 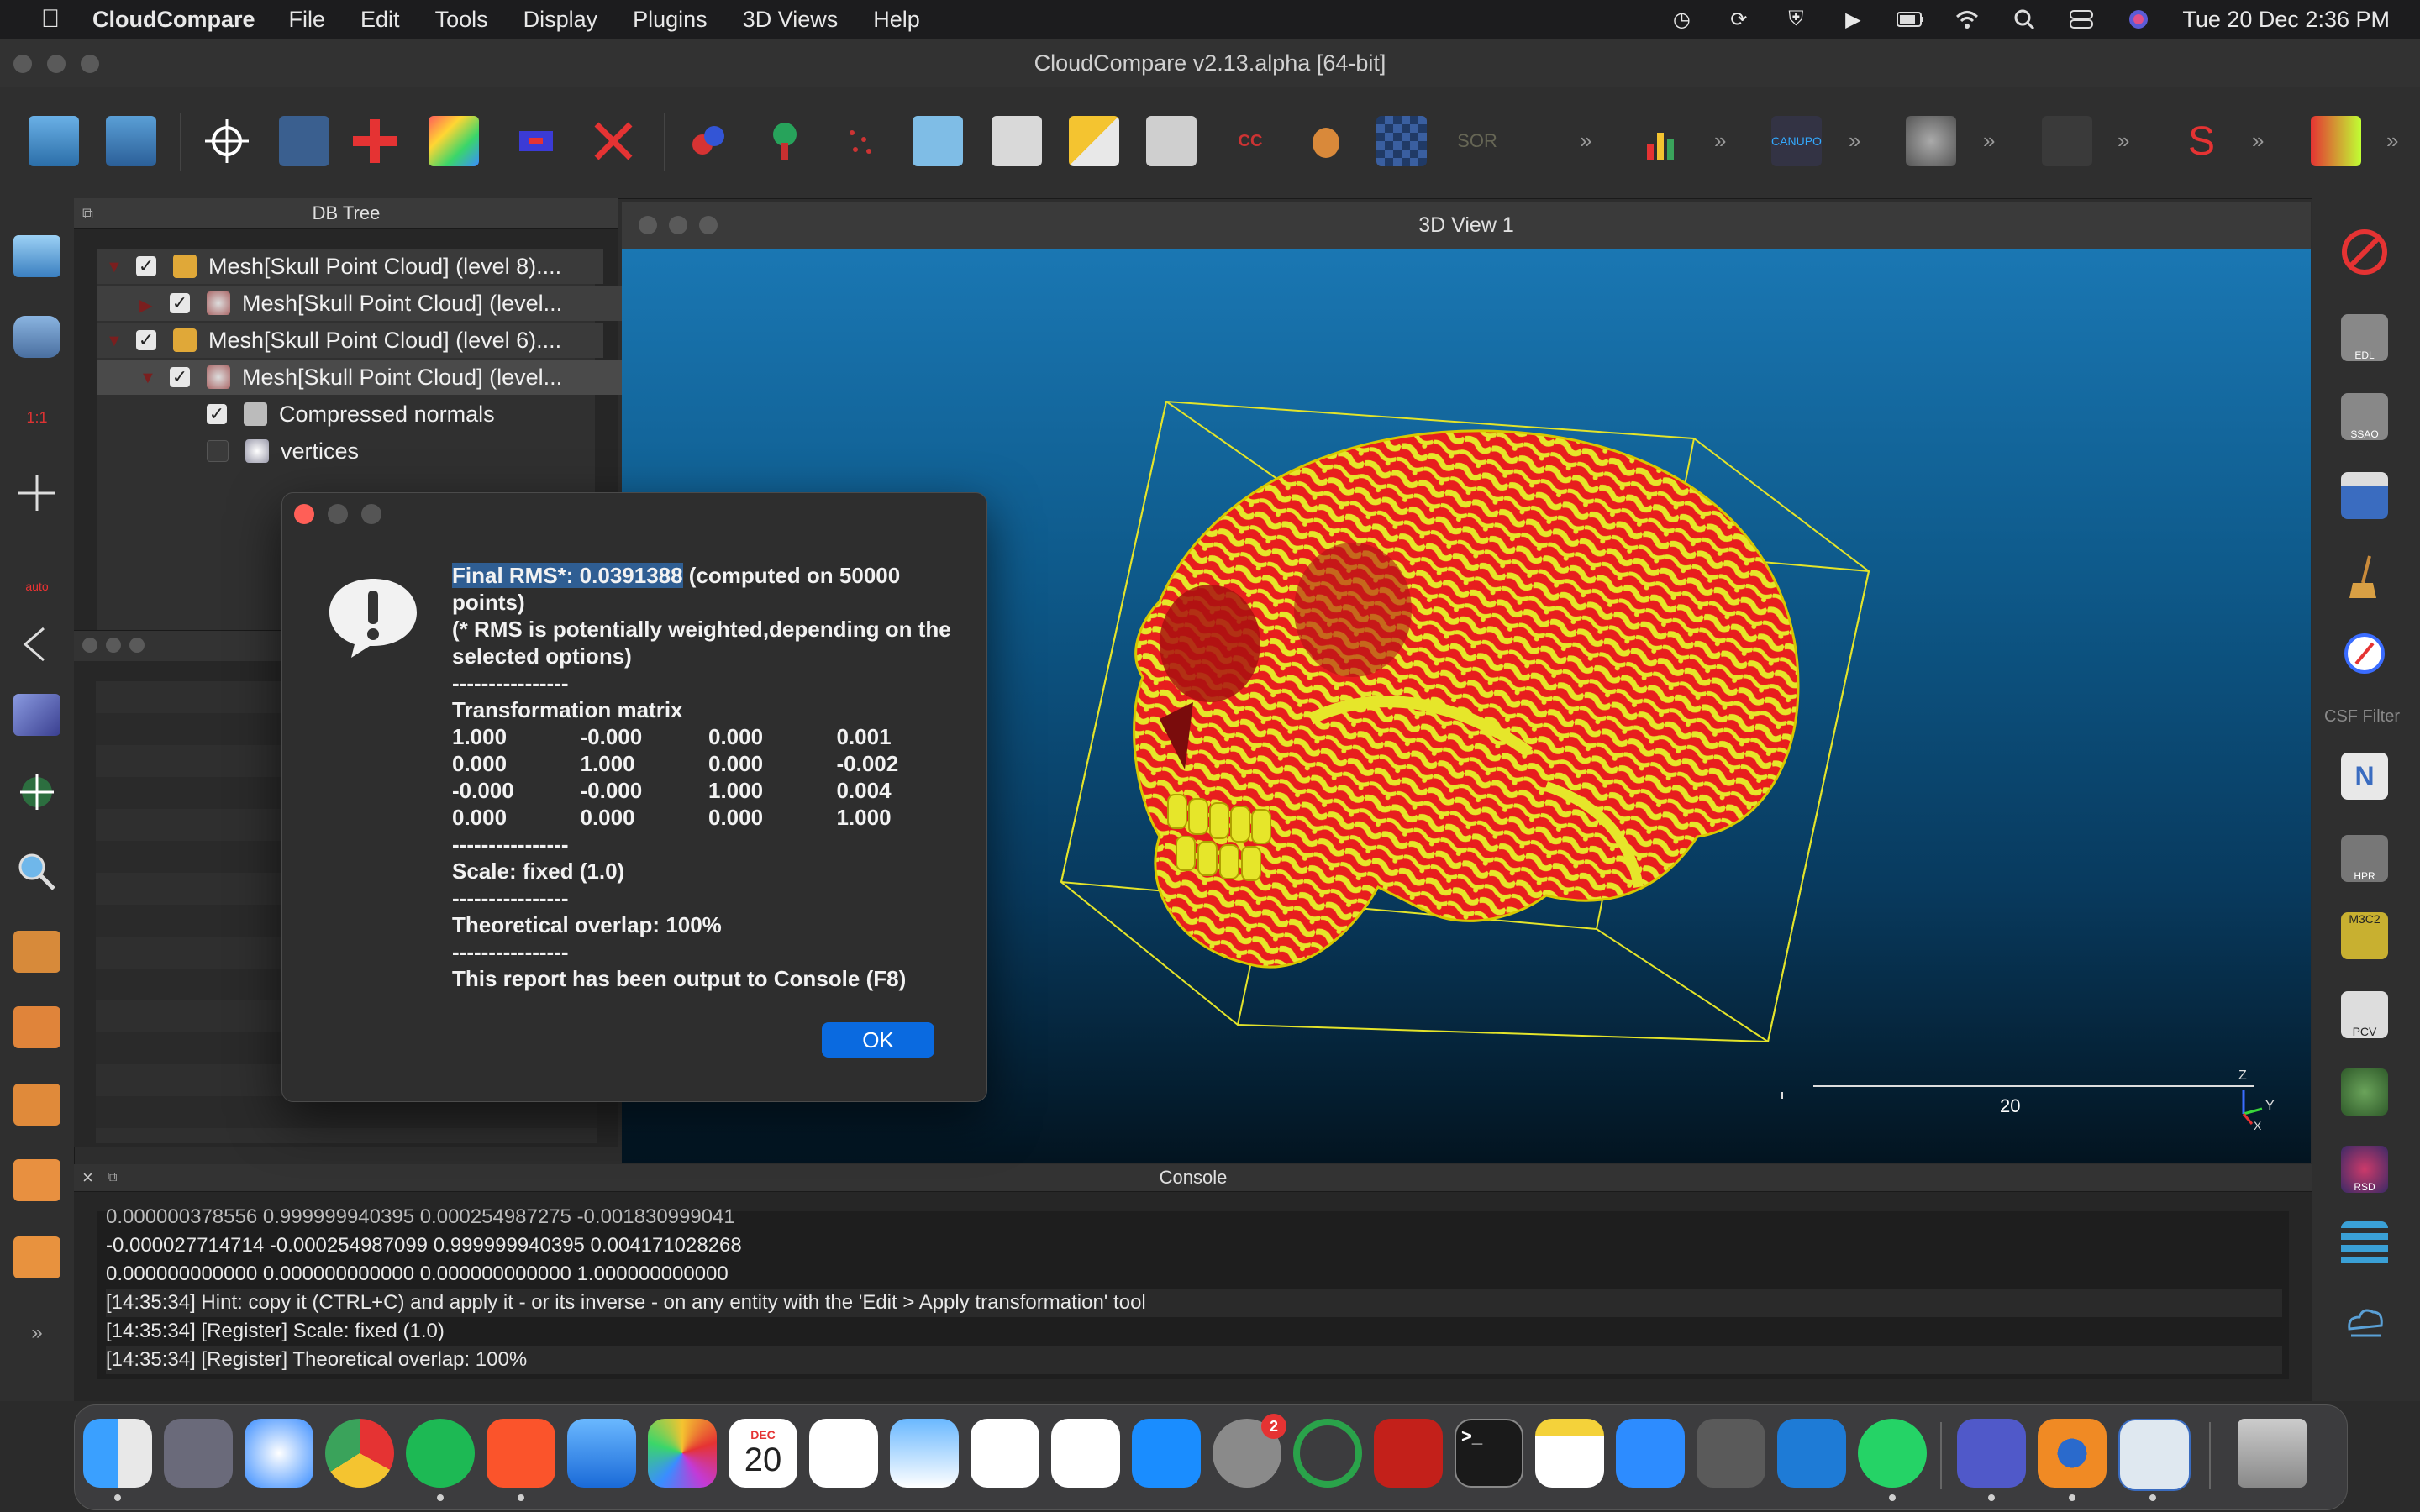 I want to click on segment-icon, so click(x=536, y=141).